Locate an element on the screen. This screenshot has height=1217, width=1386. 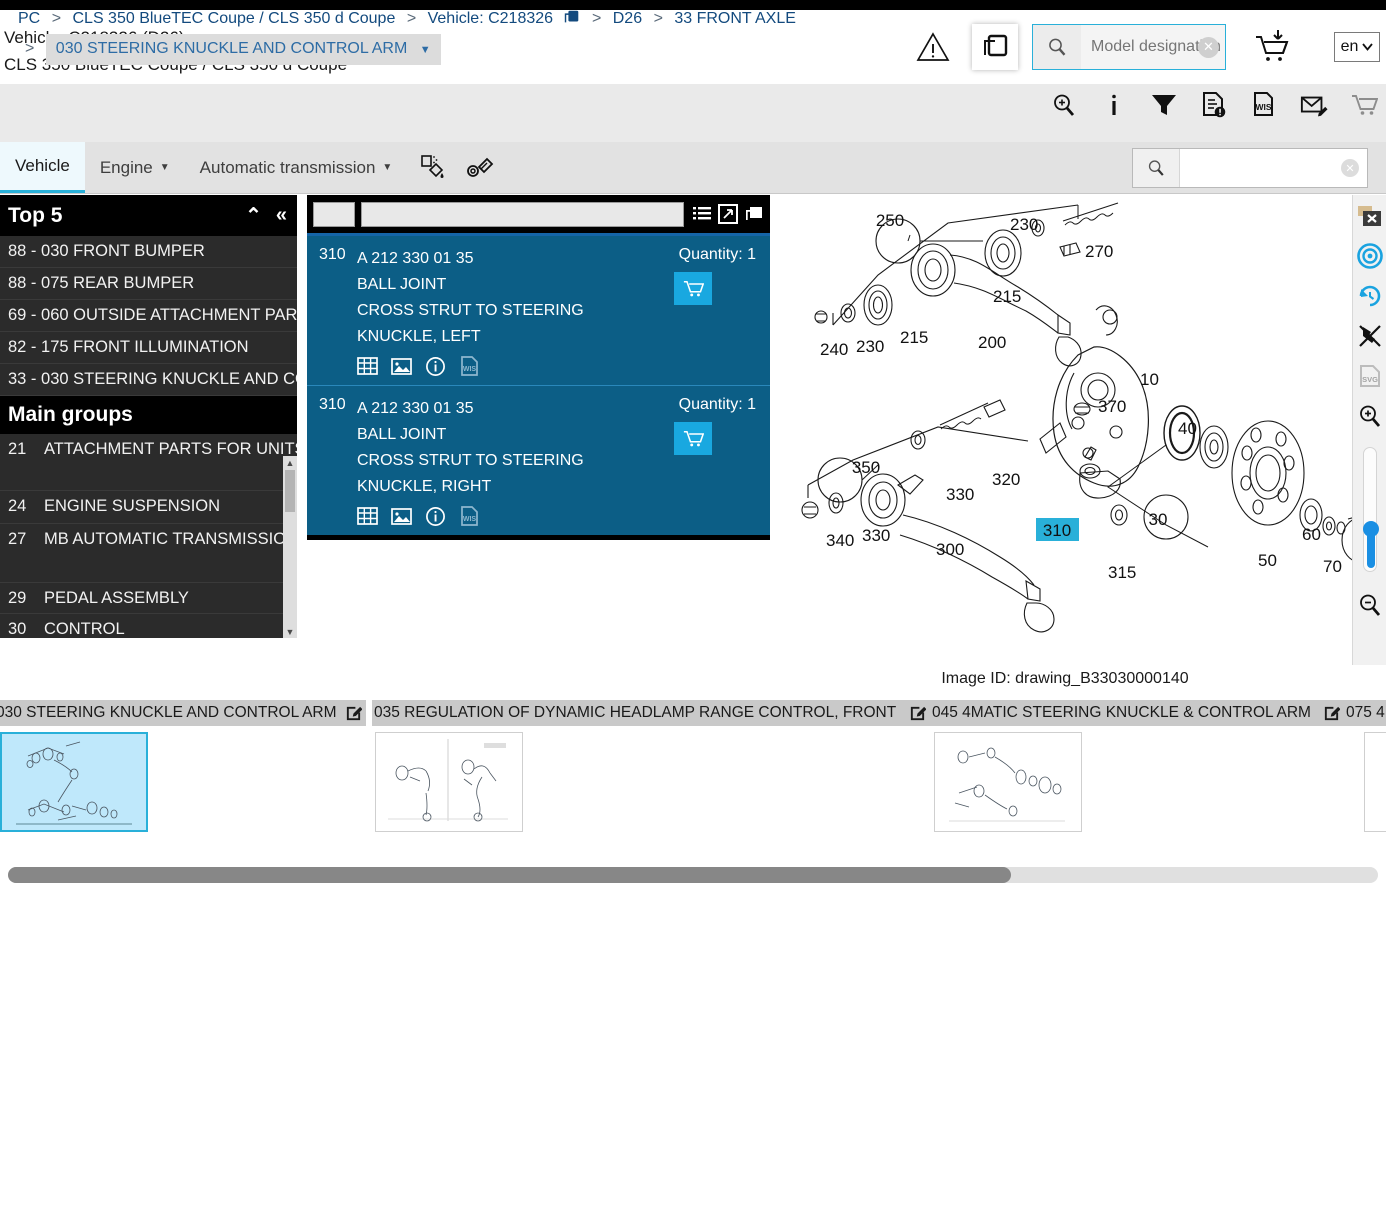
main-group-number: 21 is located at coordinates (17, 449).